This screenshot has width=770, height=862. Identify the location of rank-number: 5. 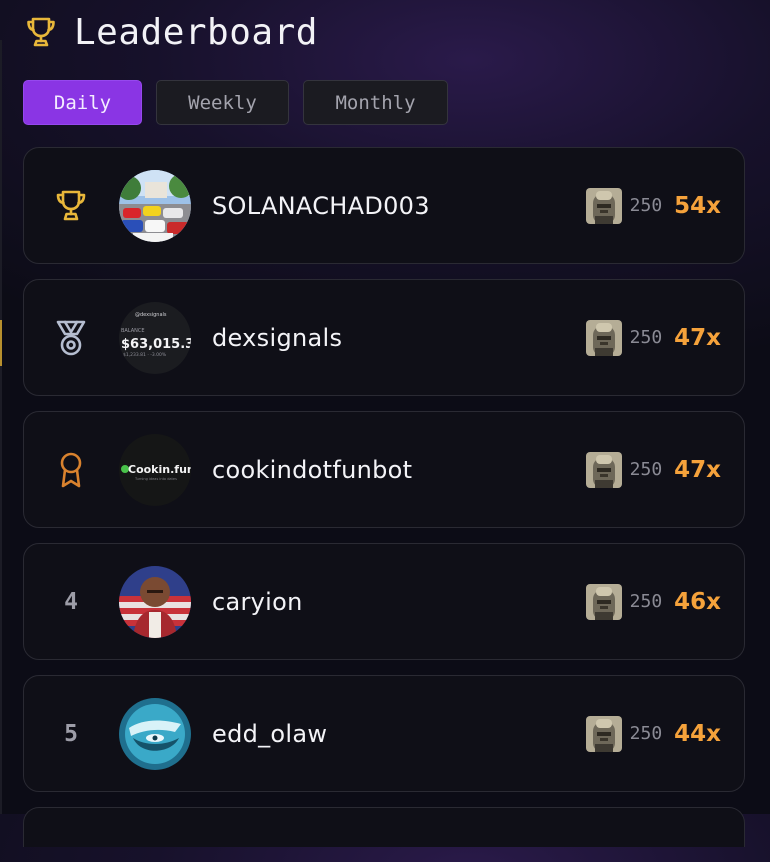
(71, 733).